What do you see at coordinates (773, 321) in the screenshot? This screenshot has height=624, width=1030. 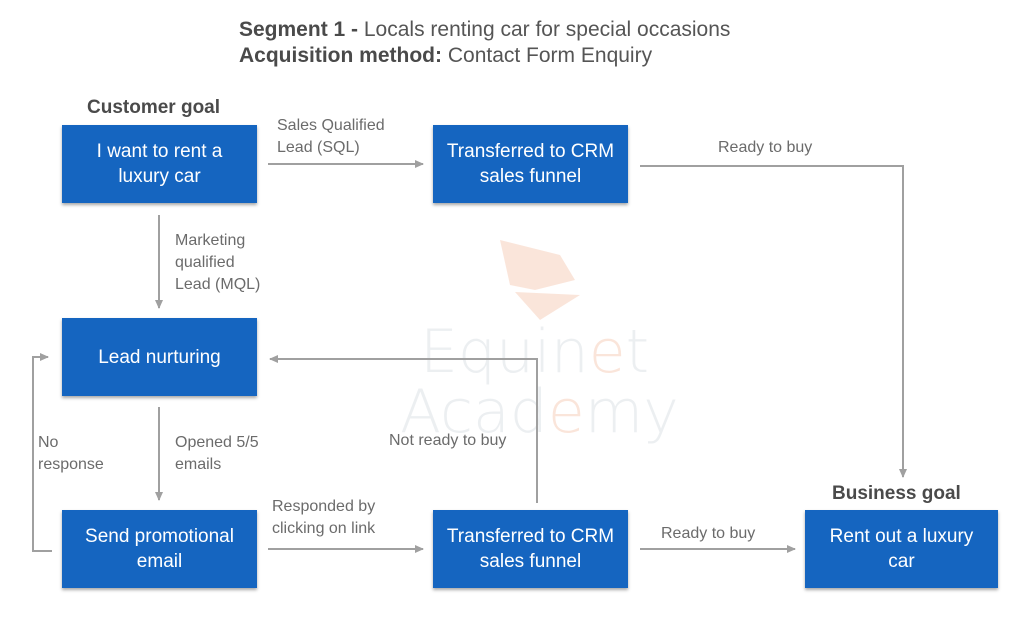 I see `arrow-ready-top` at bounding box center [773, 321].